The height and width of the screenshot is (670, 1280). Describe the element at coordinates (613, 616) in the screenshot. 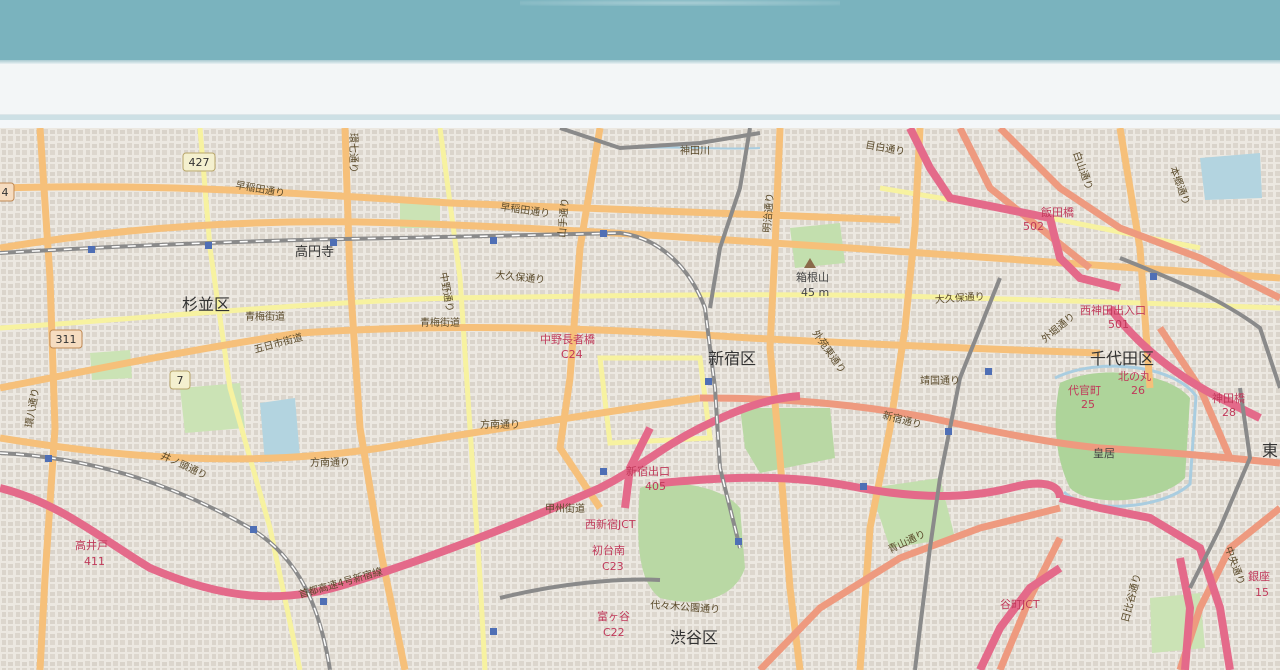

I see `ic-tomigaya: 富ヶ谷` at that location.